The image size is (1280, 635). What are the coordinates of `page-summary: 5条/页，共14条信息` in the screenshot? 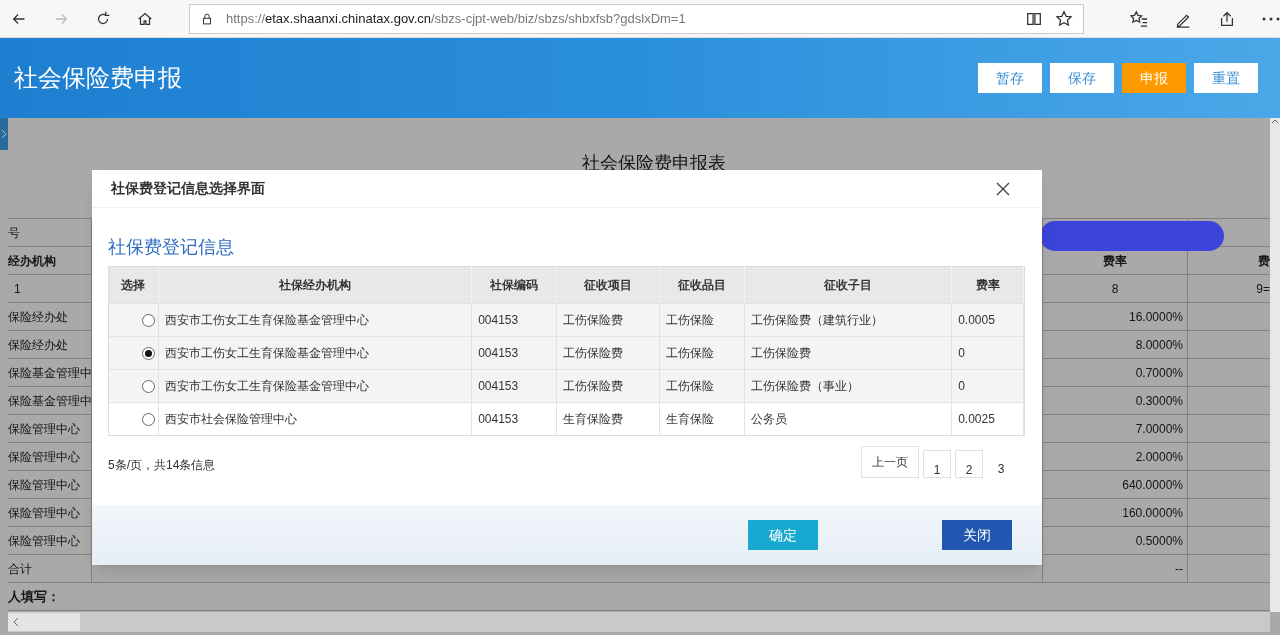 It's located at (162, 465).